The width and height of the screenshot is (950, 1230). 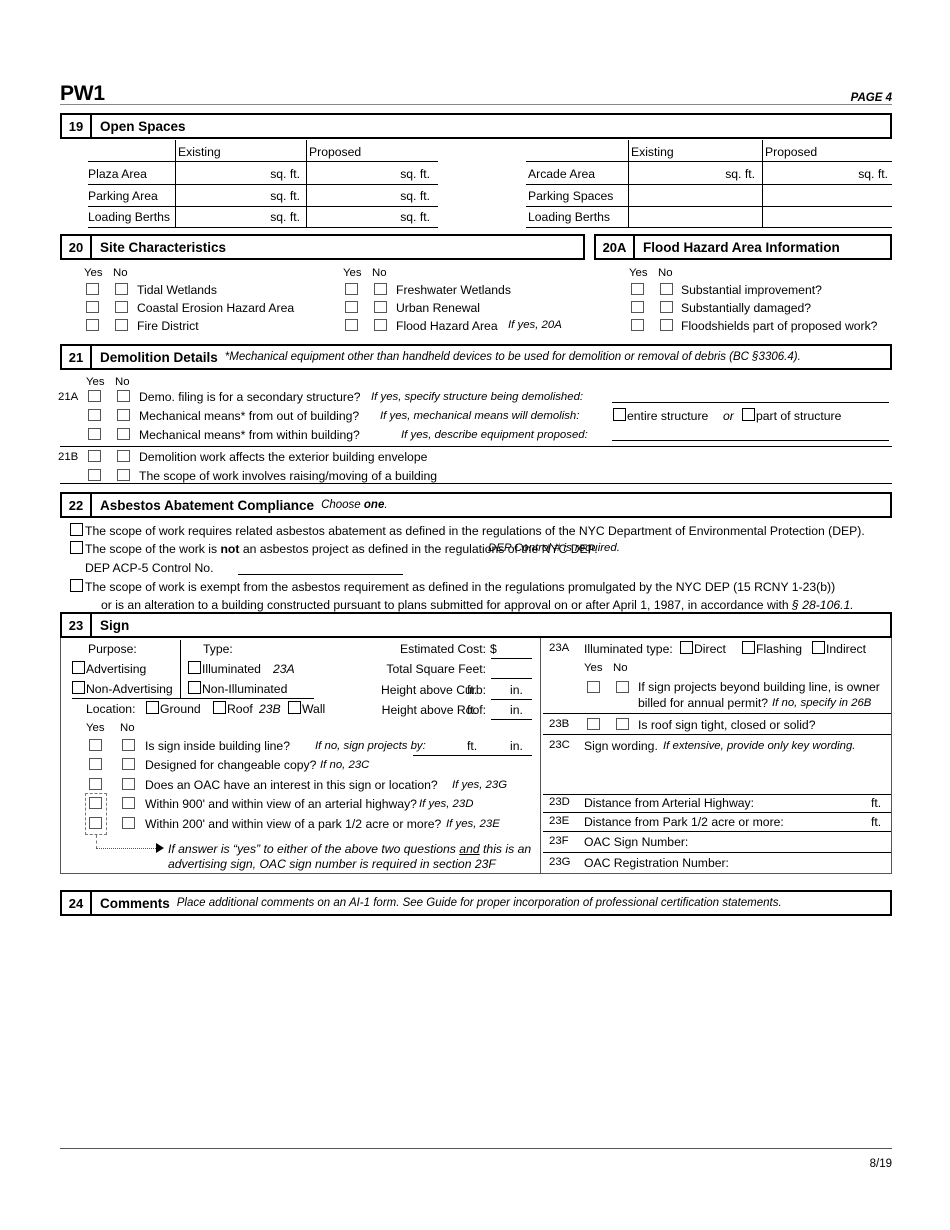 What do you see at coordinates (472, 755) in the screenshot?
I see `input-sign-projects-by` at bounding box center [472, 755].